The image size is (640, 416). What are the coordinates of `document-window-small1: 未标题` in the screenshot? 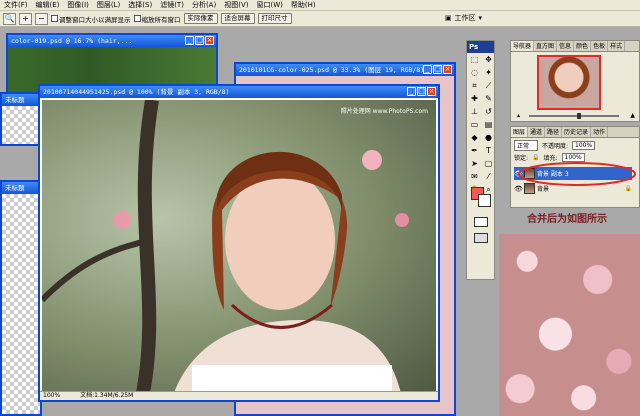 It's located at (21, 119).